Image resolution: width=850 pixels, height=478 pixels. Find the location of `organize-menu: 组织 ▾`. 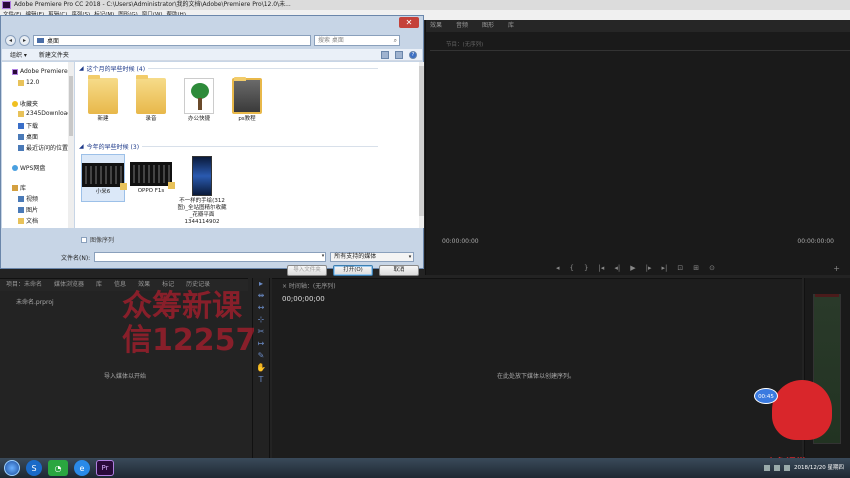

organize-menu: 组织 ▾ is located at coordinates (18, 54).